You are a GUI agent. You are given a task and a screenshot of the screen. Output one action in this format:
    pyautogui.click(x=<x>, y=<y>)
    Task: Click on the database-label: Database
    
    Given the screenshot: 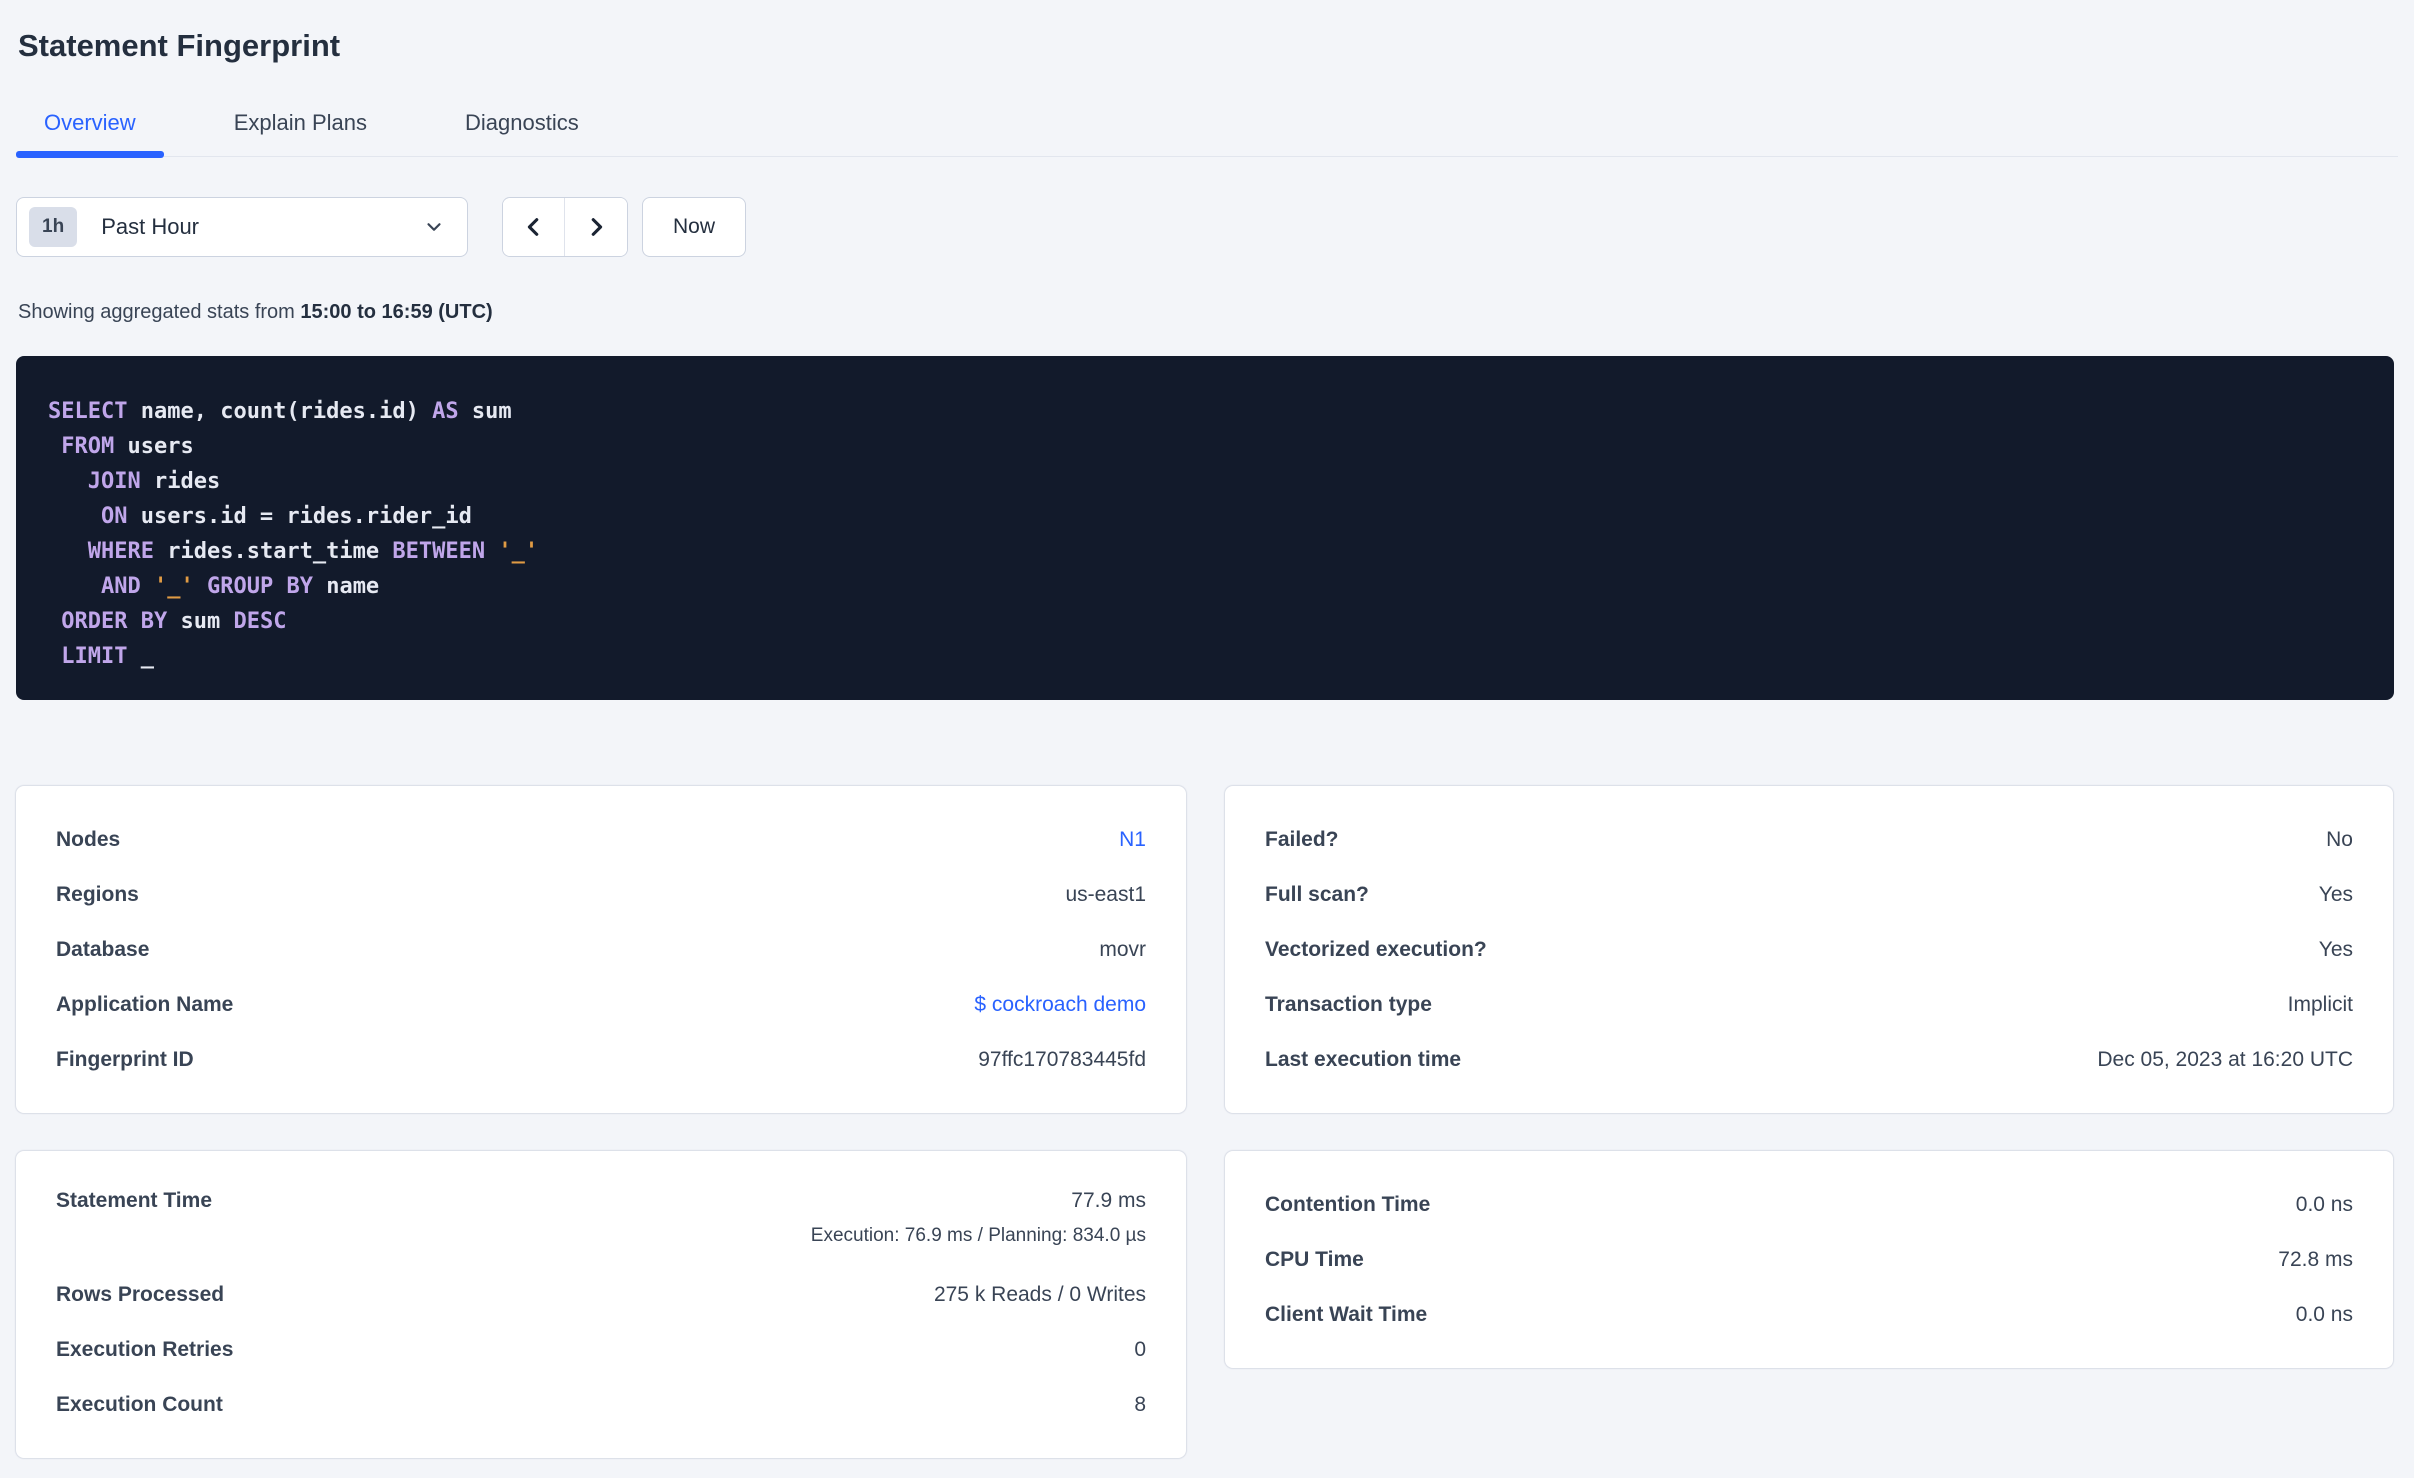 What is the action you would take?
    pyautogui.click(x=103, y=949)
    